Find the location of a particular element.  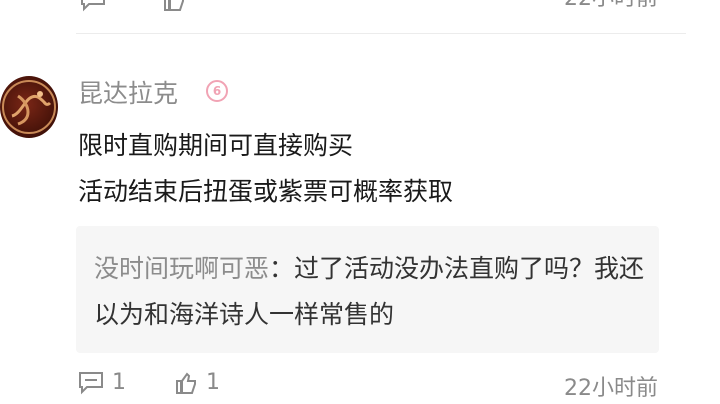

like-button: 1 is located at coordinates (197, 382).